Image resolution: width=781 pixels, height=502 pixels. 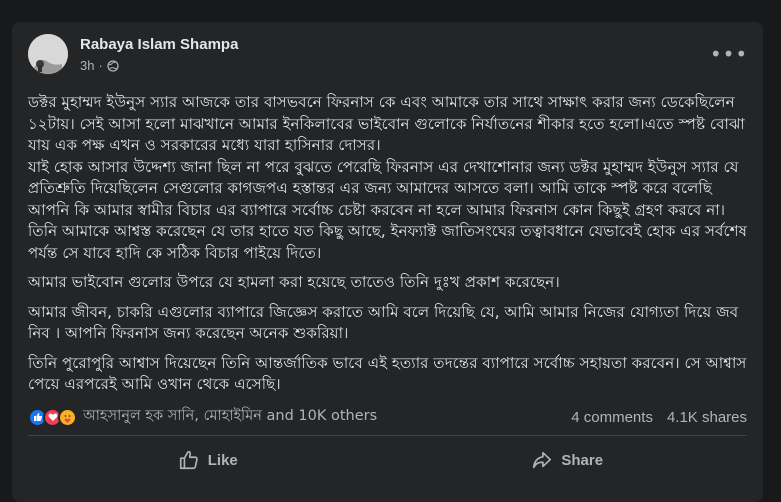 I want to click on comments-count: 4 comments, so click(x=612, y=417).